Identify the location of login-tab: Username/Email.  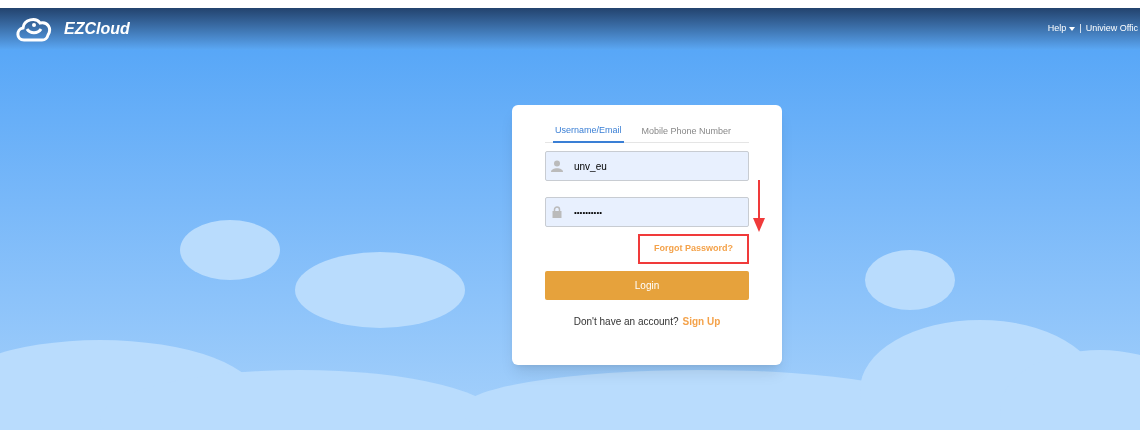
(588, 132).